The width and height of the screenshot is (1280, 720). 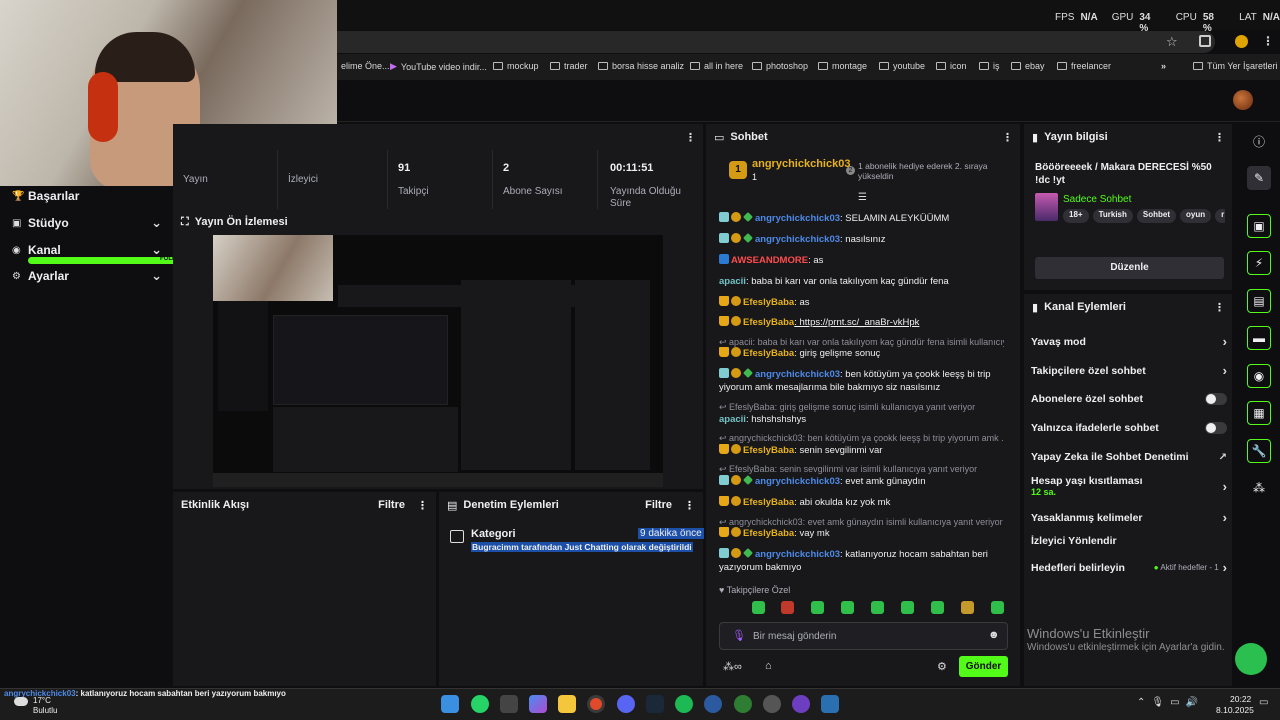 What do you see at coordinates (842, 66) in the screenshot?
I see `bookmark-7: montage` at bounding box center [842, 66].